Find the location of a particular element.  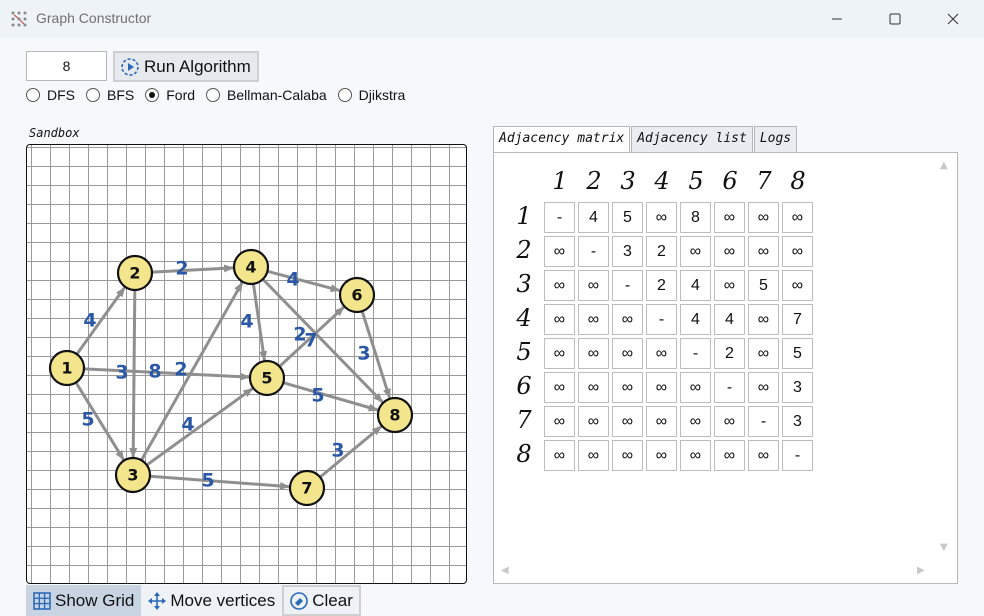

vertex-3: 3 is located at coordinates (133, 475).